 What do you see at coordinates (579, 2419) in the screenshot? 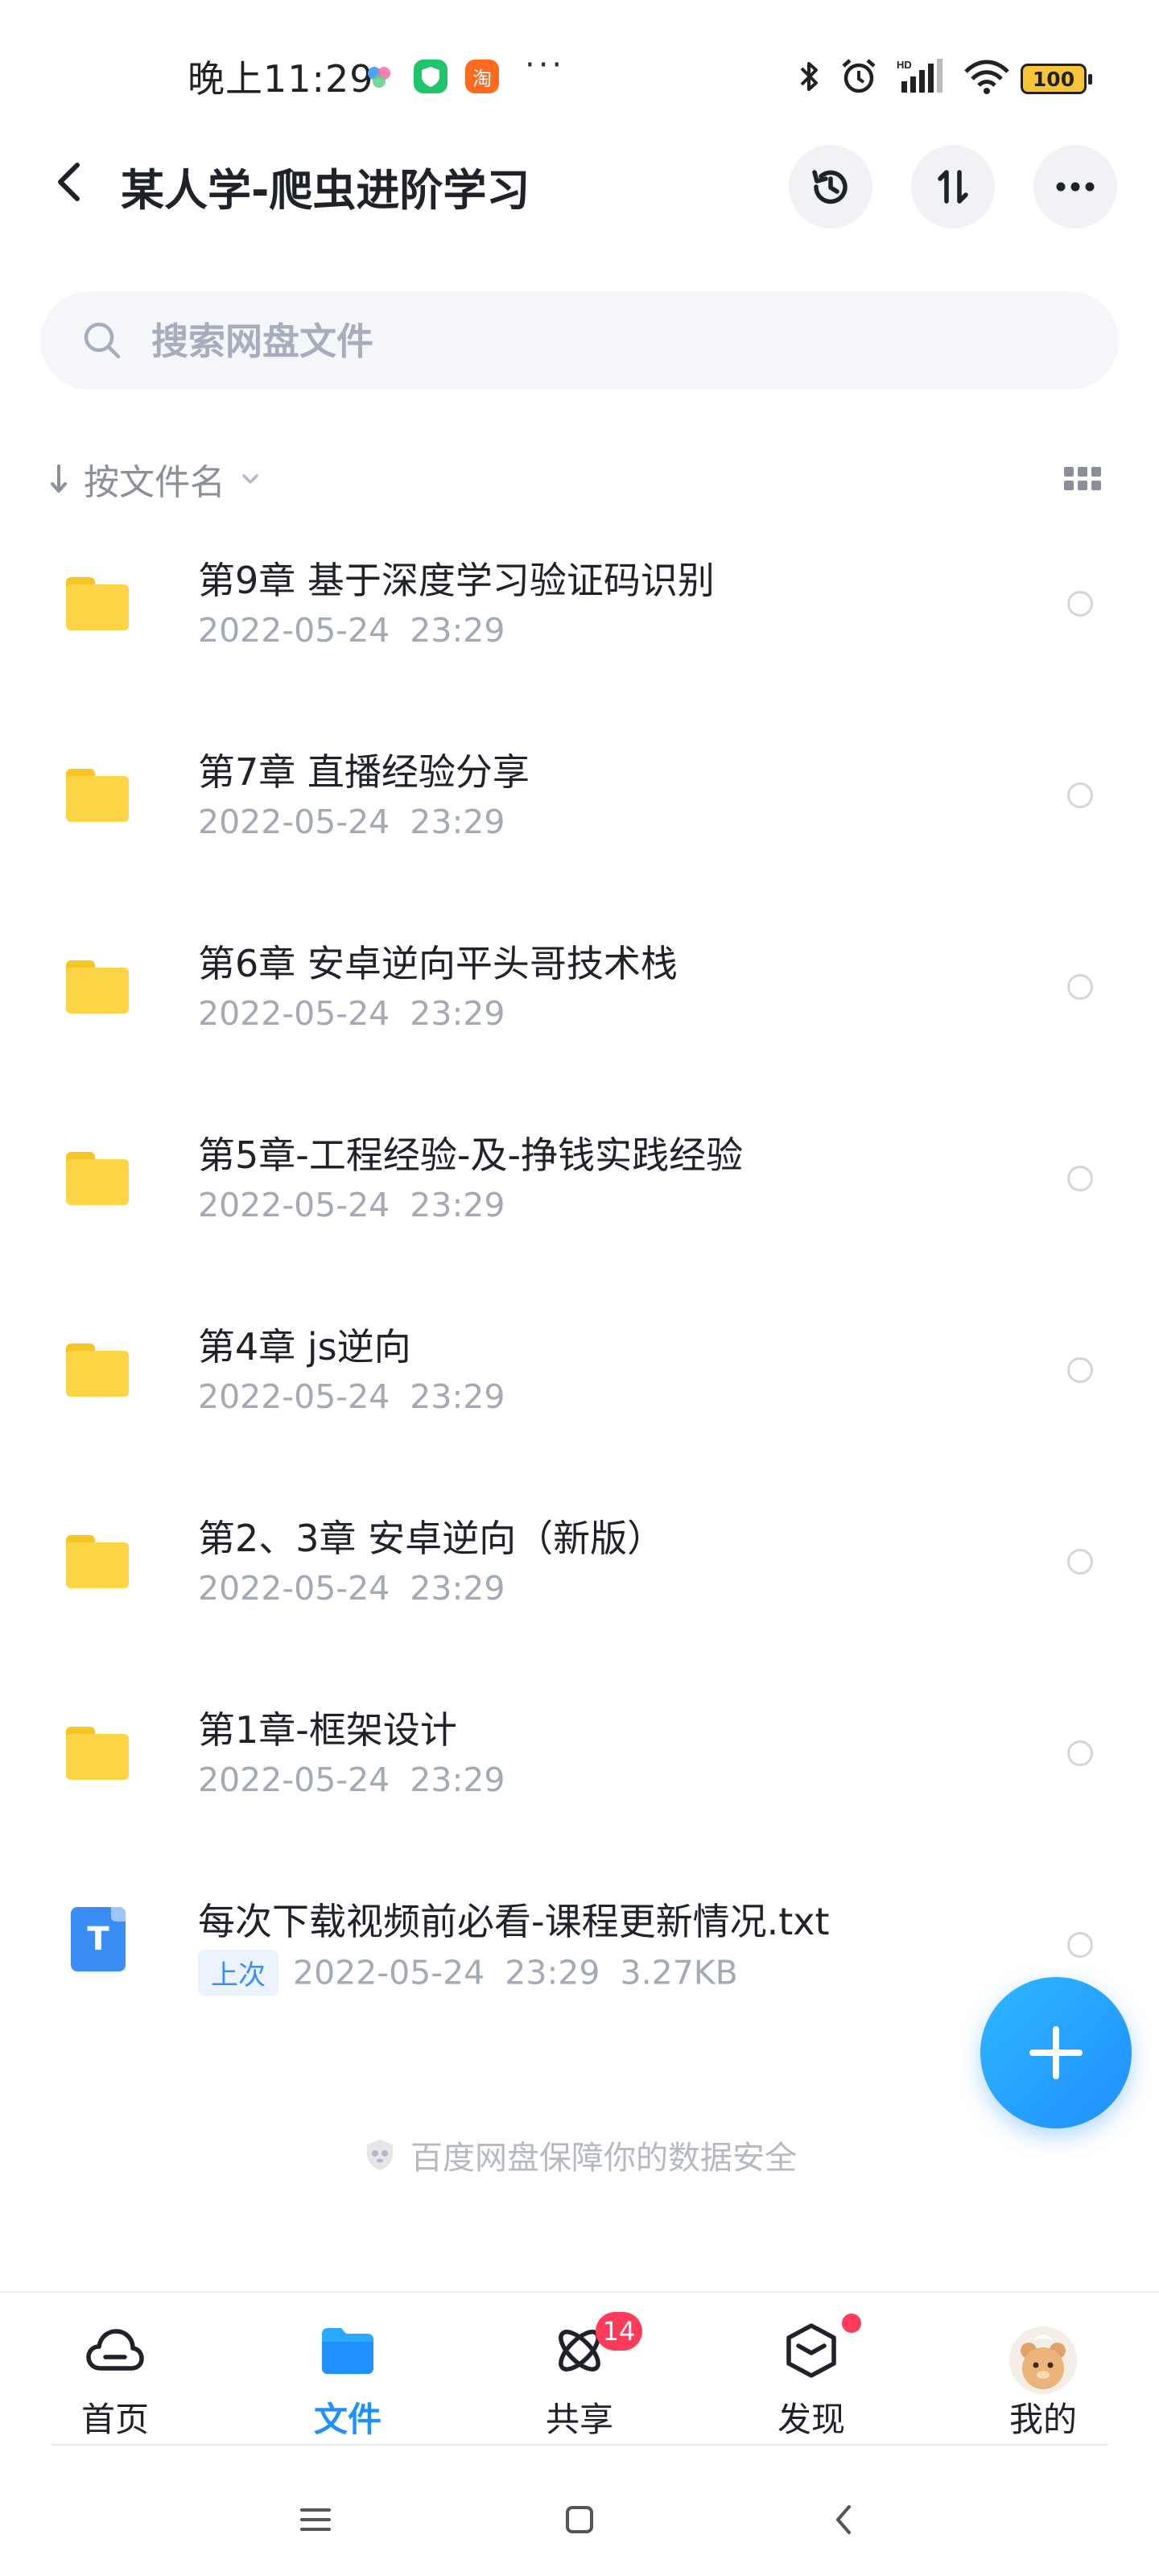
I see `tab-label: 共享` at bounding box center [579, 2419].